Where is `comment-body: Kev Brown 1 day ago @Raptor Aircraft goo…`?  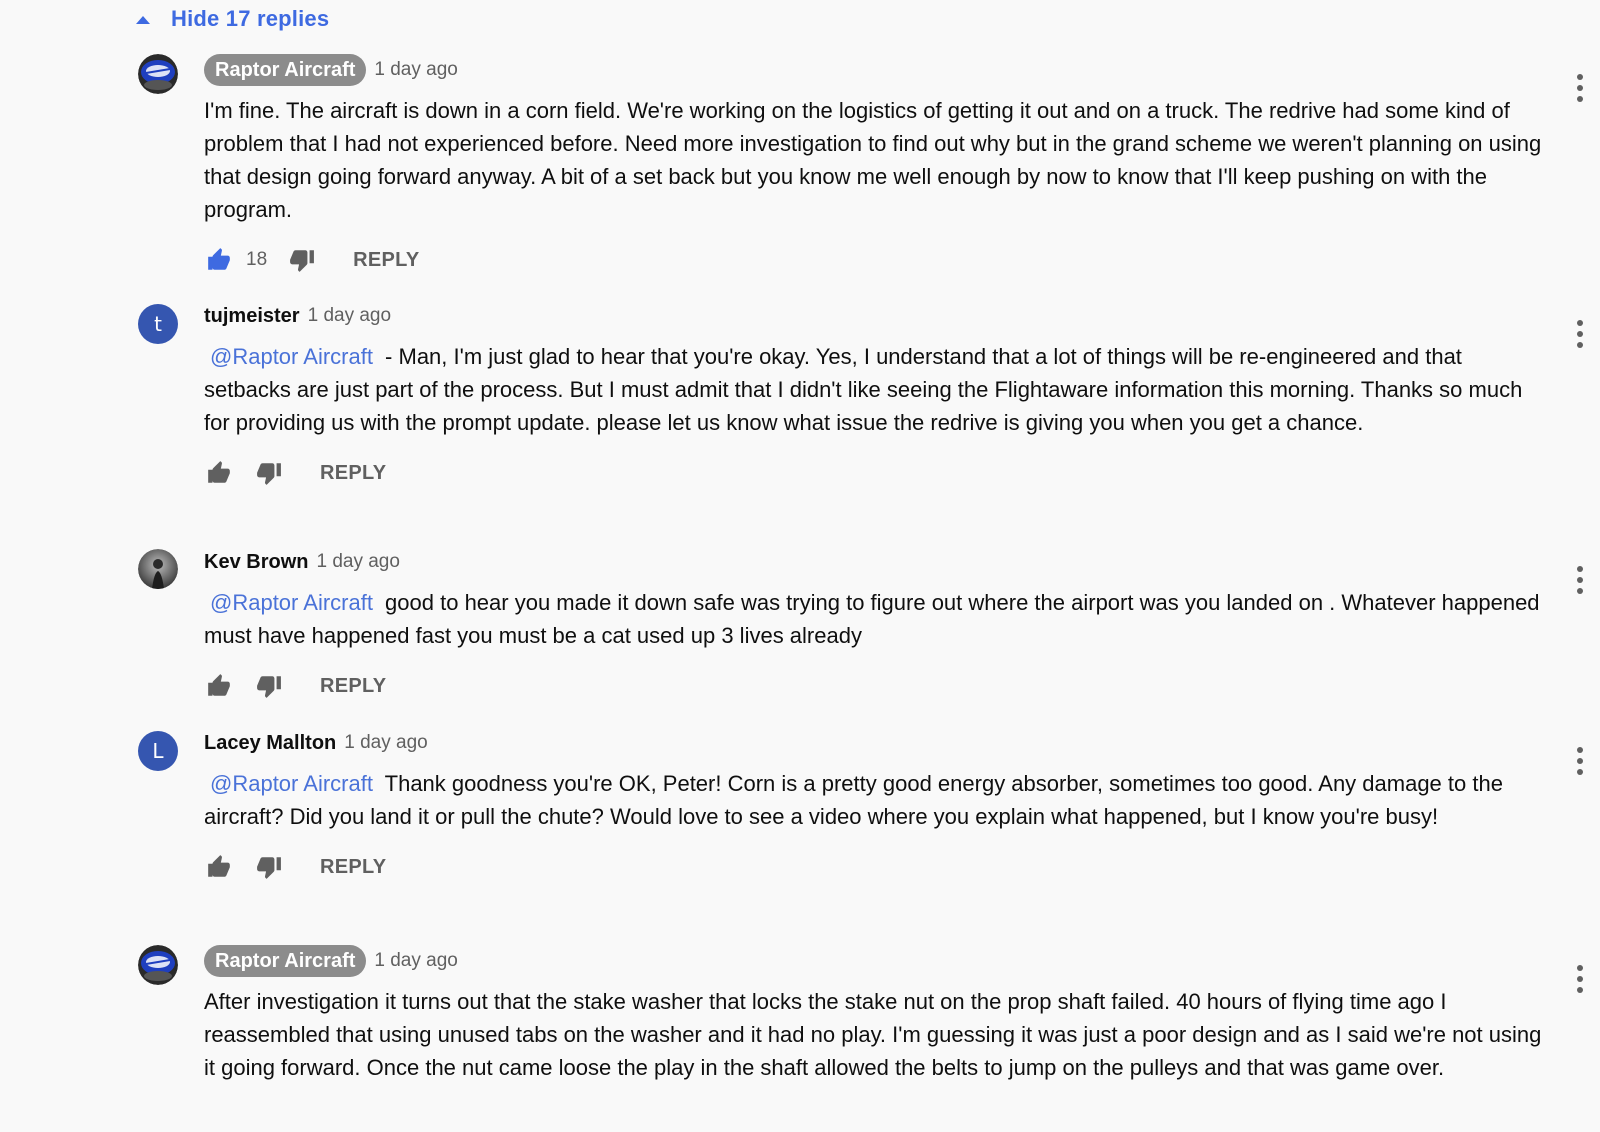
comment-body: Kev Brown 1 day ago @Raptor Aircraft goo… is located at coordinates (876, 625).